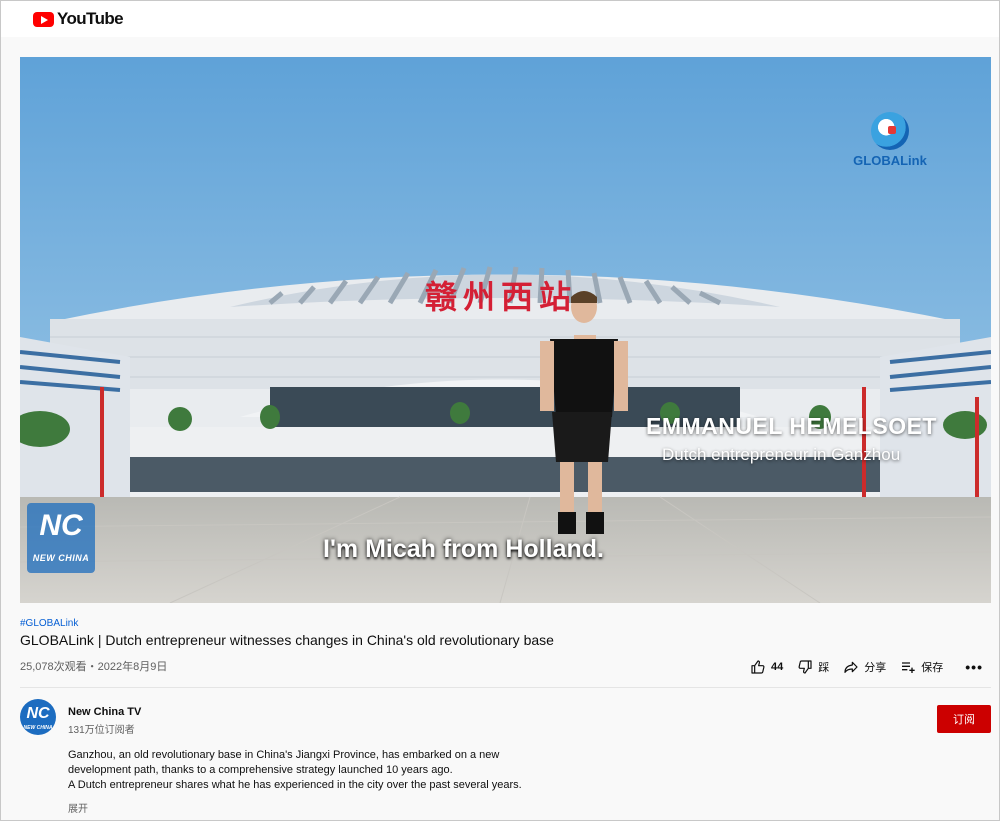 The width and height of the screenshot is (1000, 821). I want to click on globalink-logo: GLOBALink, so click(890, 140).